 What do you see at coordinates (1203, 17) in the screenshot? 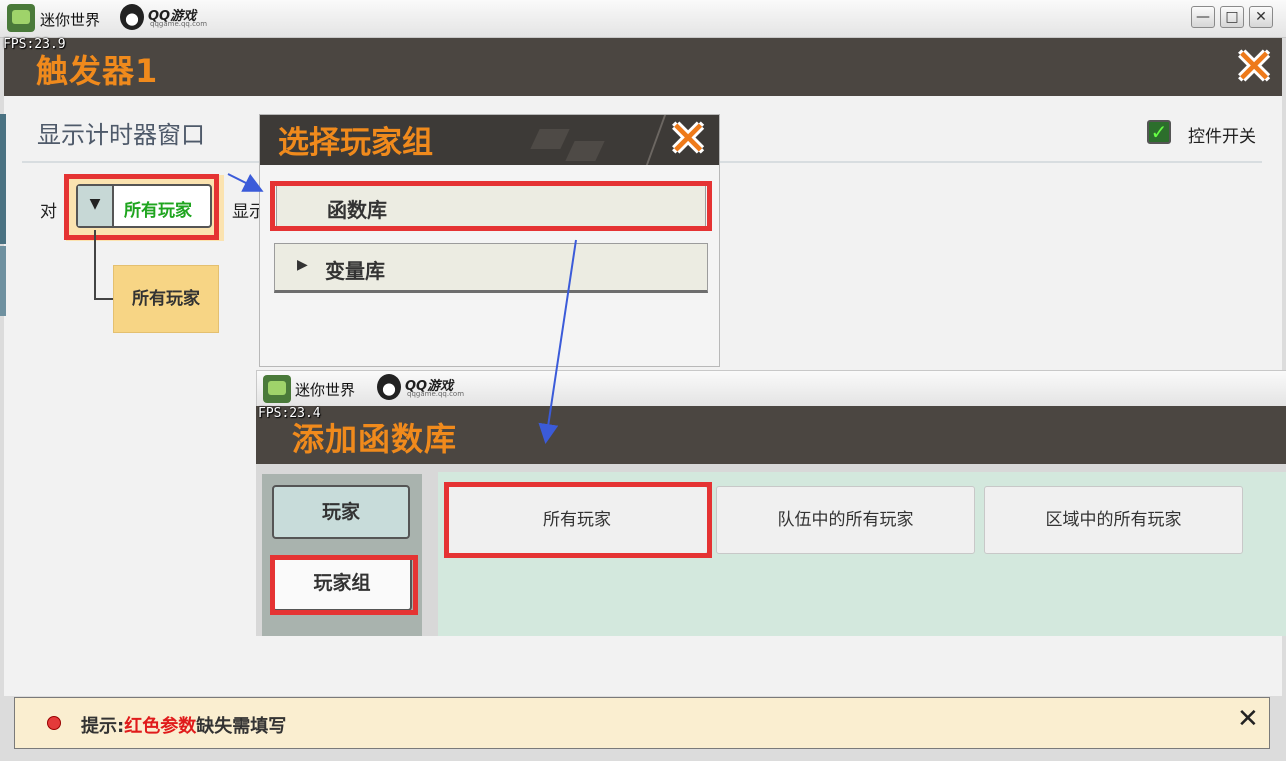
I see `minimize-button: —` at bounding box center [1203, 17].